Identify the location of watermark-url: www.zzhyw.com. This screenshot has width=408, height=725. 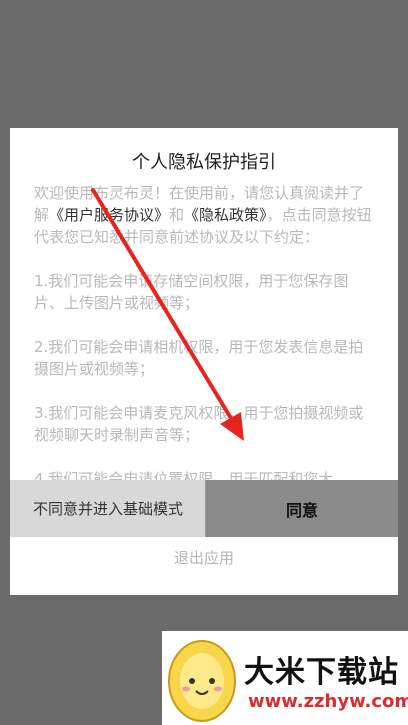
(328, 701).